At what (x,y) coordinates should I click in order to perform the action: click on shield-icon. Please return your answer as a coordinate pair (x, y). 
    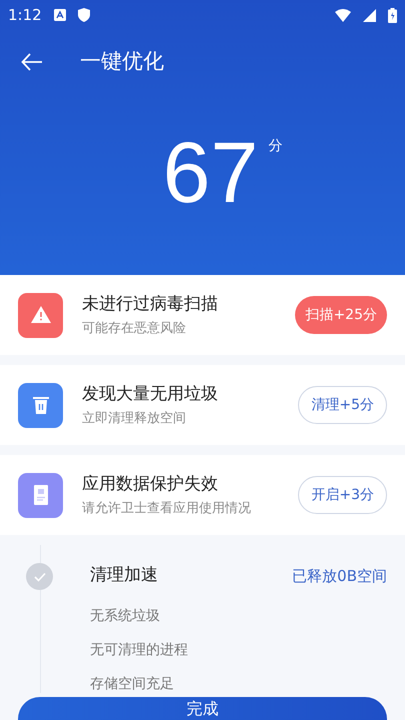
    Looking at the image, I should click on (84, 15).